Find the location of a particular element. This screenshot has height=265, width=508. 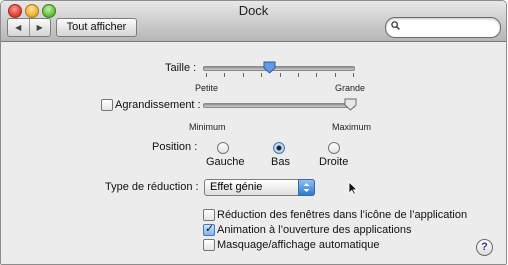

position-left-label: Gauche is located at coordinates (225, 162).